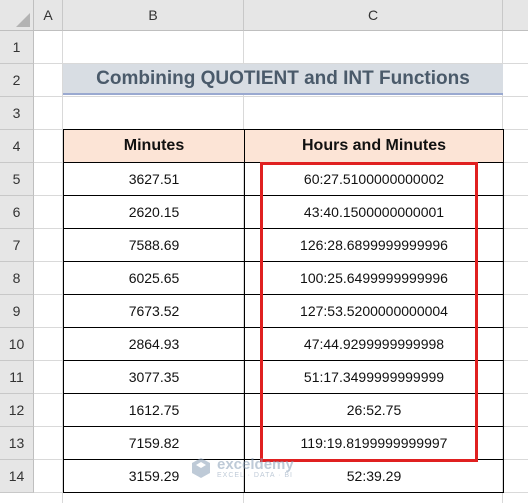 Image resolution: width=528 pixels, height=503 pixels. What do you see at coordinates (154, 278) in the screenshot?
I see `minutes-cell: 6025.65` at bounding box center [154, 278].